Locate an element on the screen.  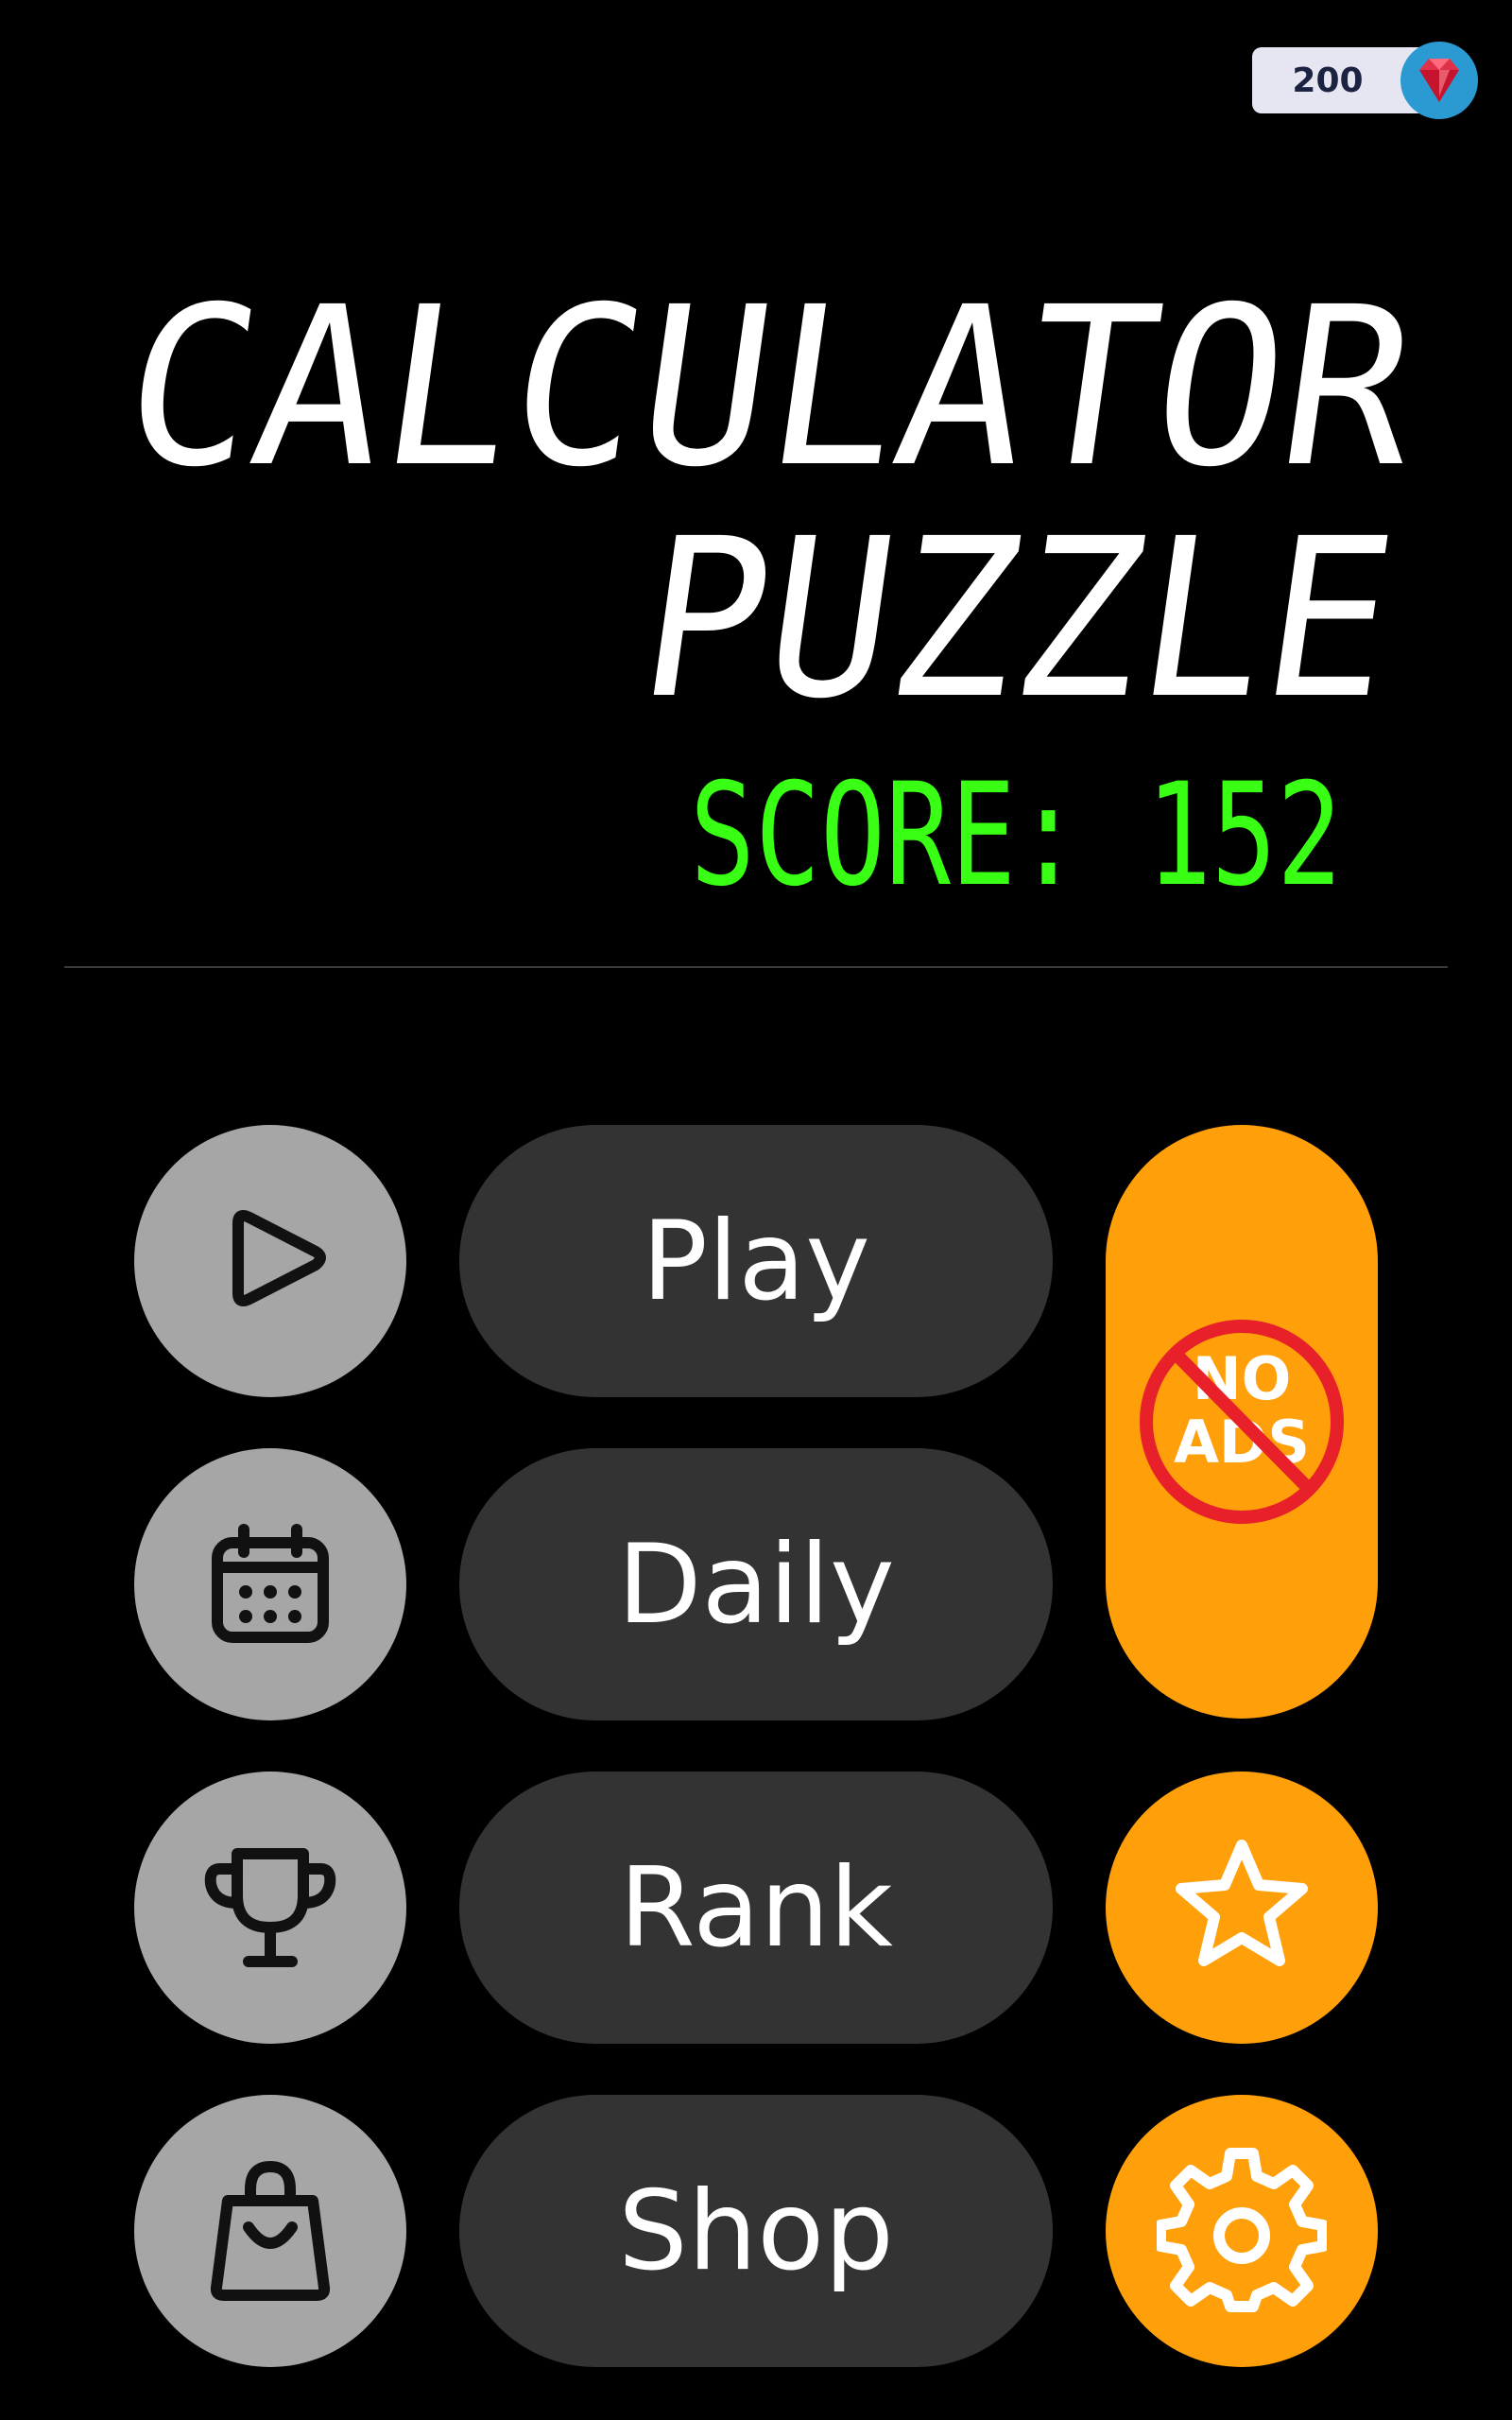
calendar-icon is located at coordinates (270, 1583).